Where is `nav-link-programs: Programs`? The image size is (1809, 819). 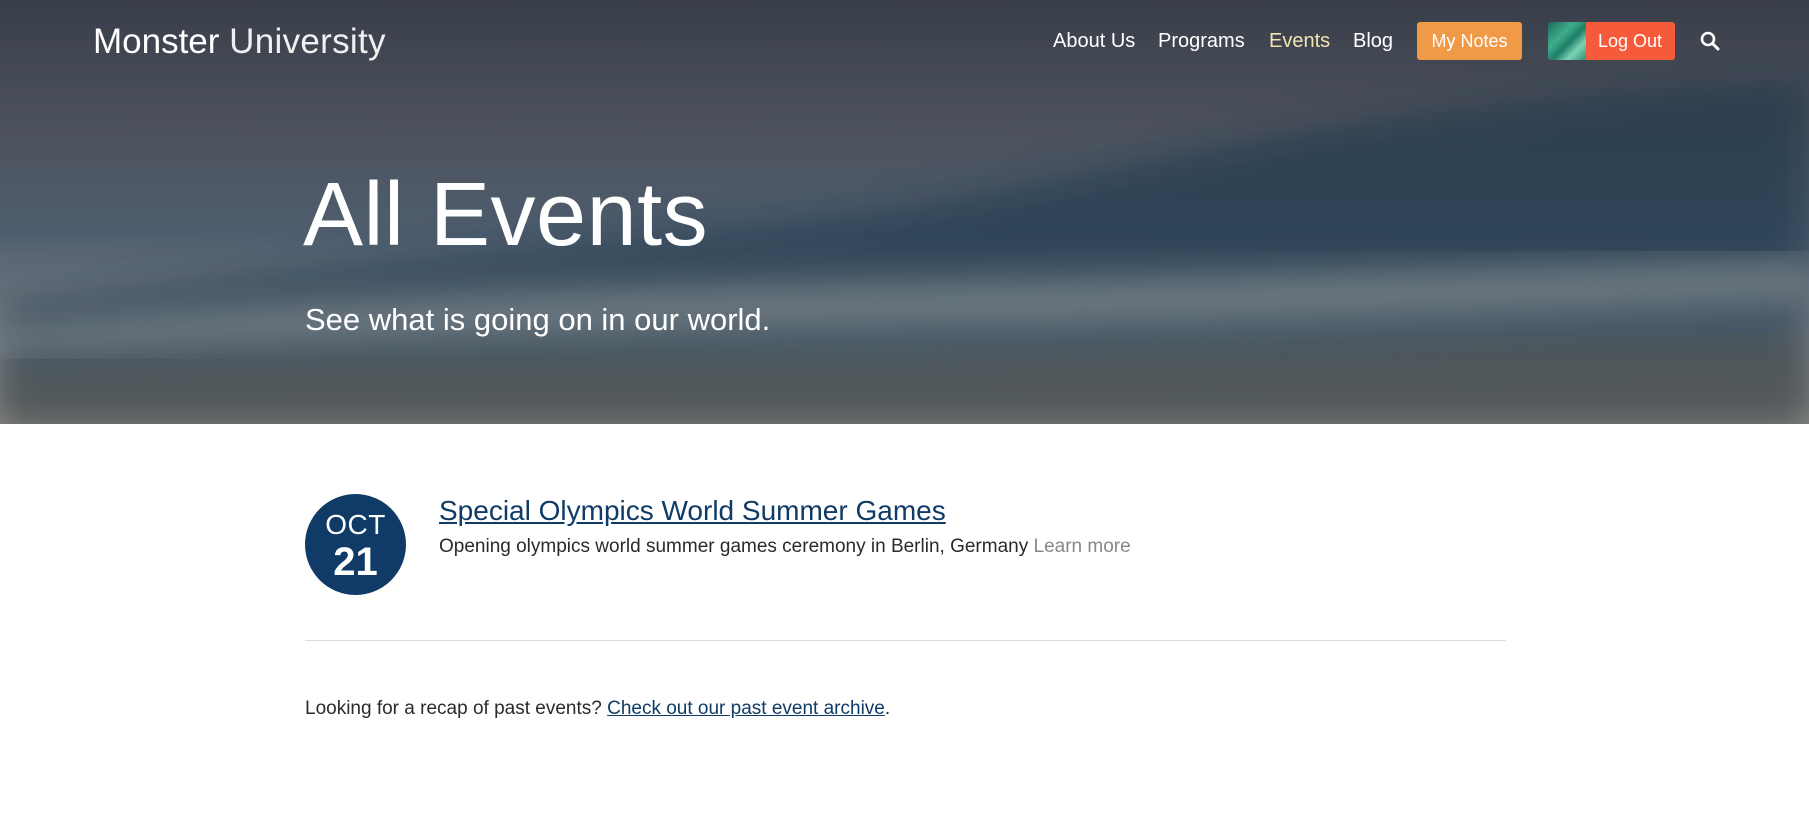
nav-link-programs: Programs is located at coordinates (1201, 41).